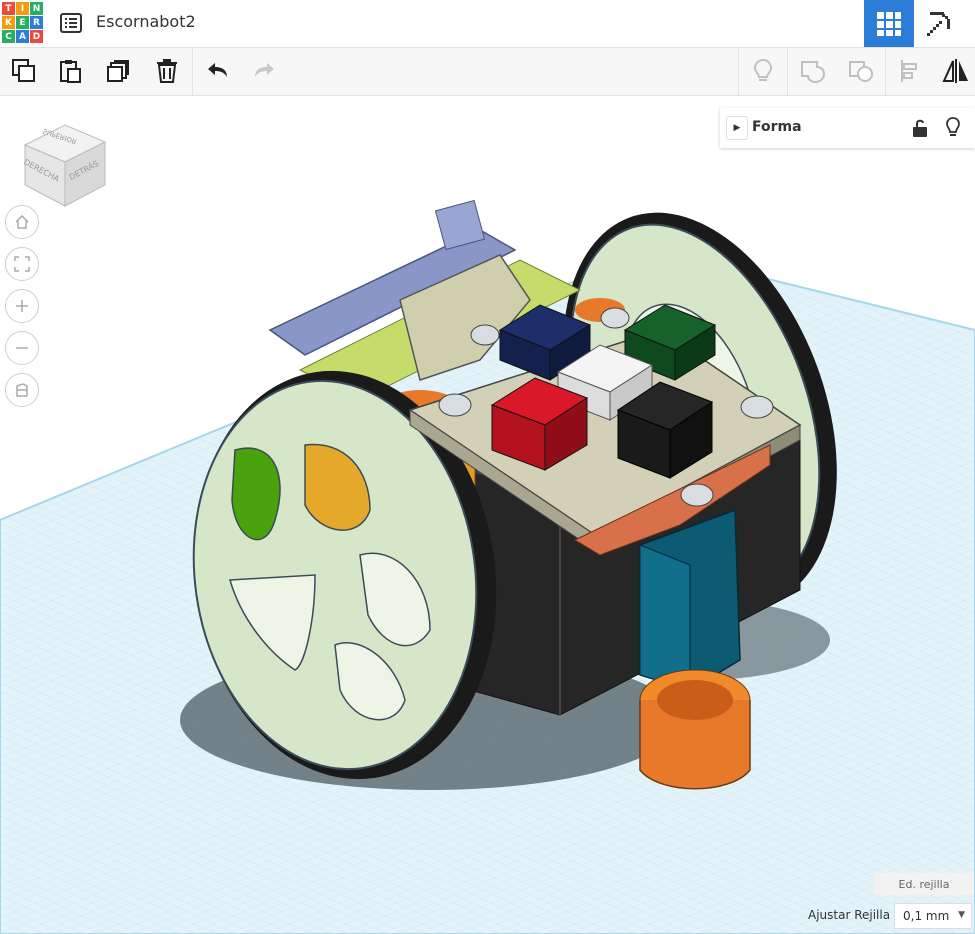 Image resolution: width=975 pixels, height=934 pixels. What do you see at coordinates (487, 24) in the screenshot?
I see `top-bar: T I N K E R C A D Escornabot2` at bounding box center [487, 24].